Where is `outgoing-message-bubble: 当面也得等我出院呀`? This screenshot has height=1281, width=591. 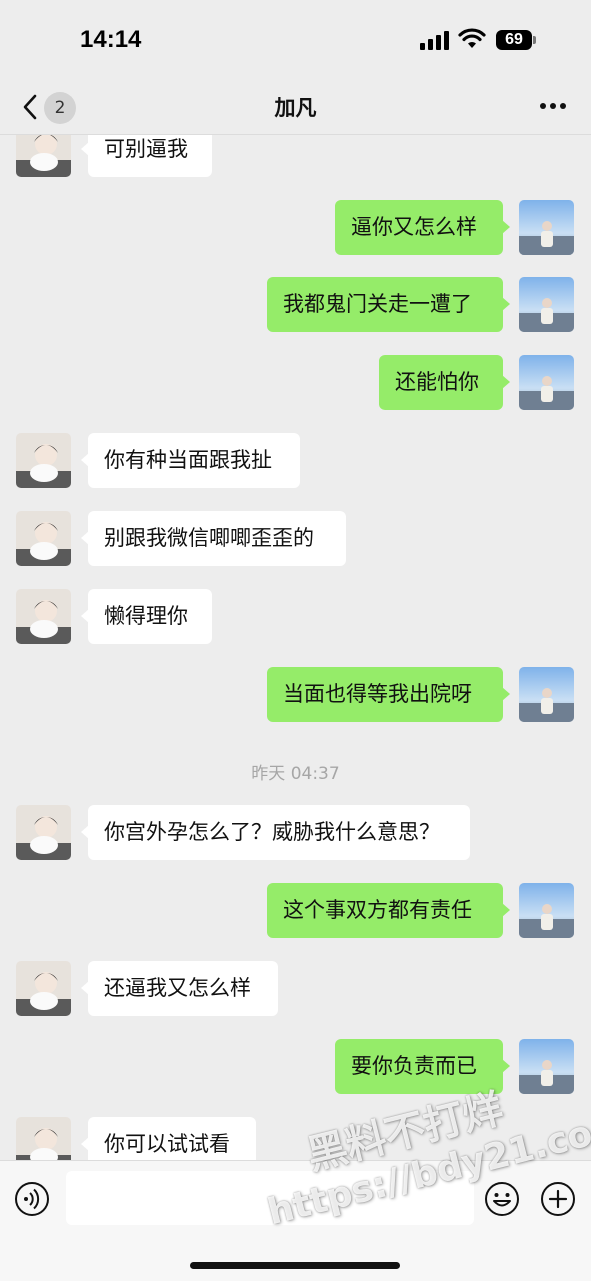 outgoing-message-bubble: 当面也得等我出院呀 is located at coordinates (388, 694).